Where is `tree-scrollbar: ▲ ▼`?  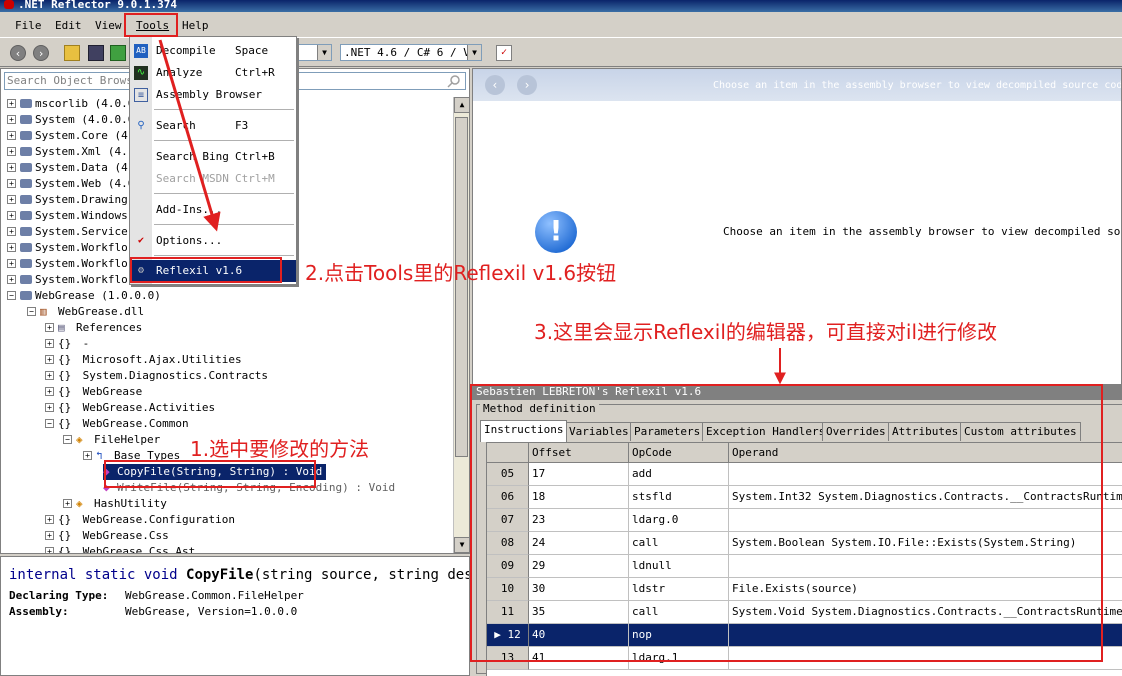 tree-scrollbar: ▲ ▼ is located at coordinates (461, 325).